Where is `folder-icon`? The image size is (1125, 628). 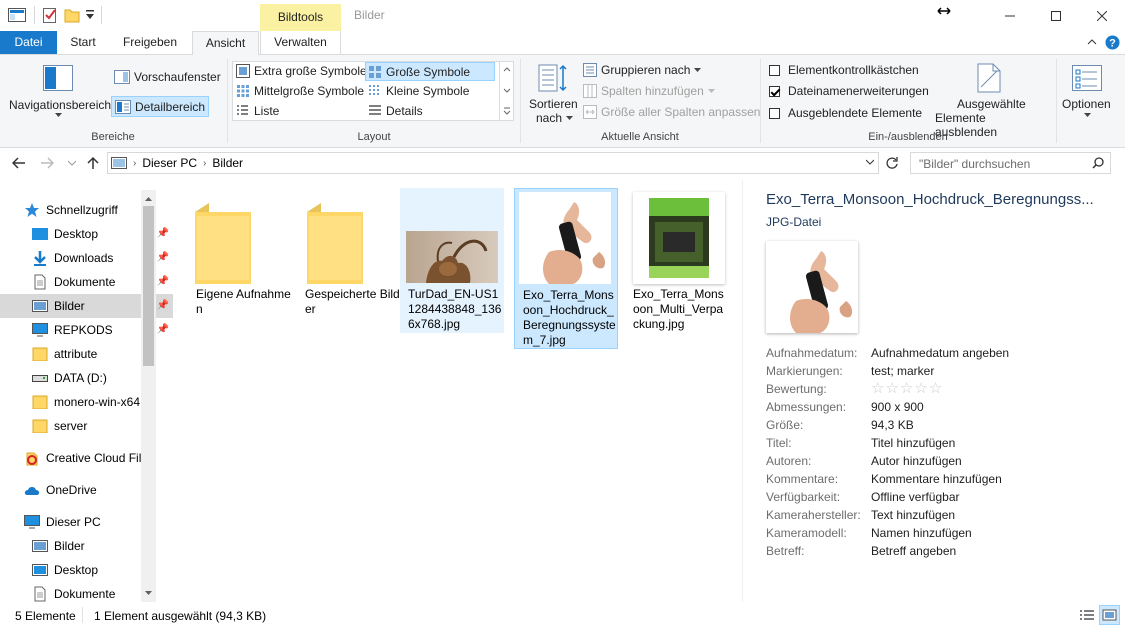
folder-icon is located at coordinates (40, 426).